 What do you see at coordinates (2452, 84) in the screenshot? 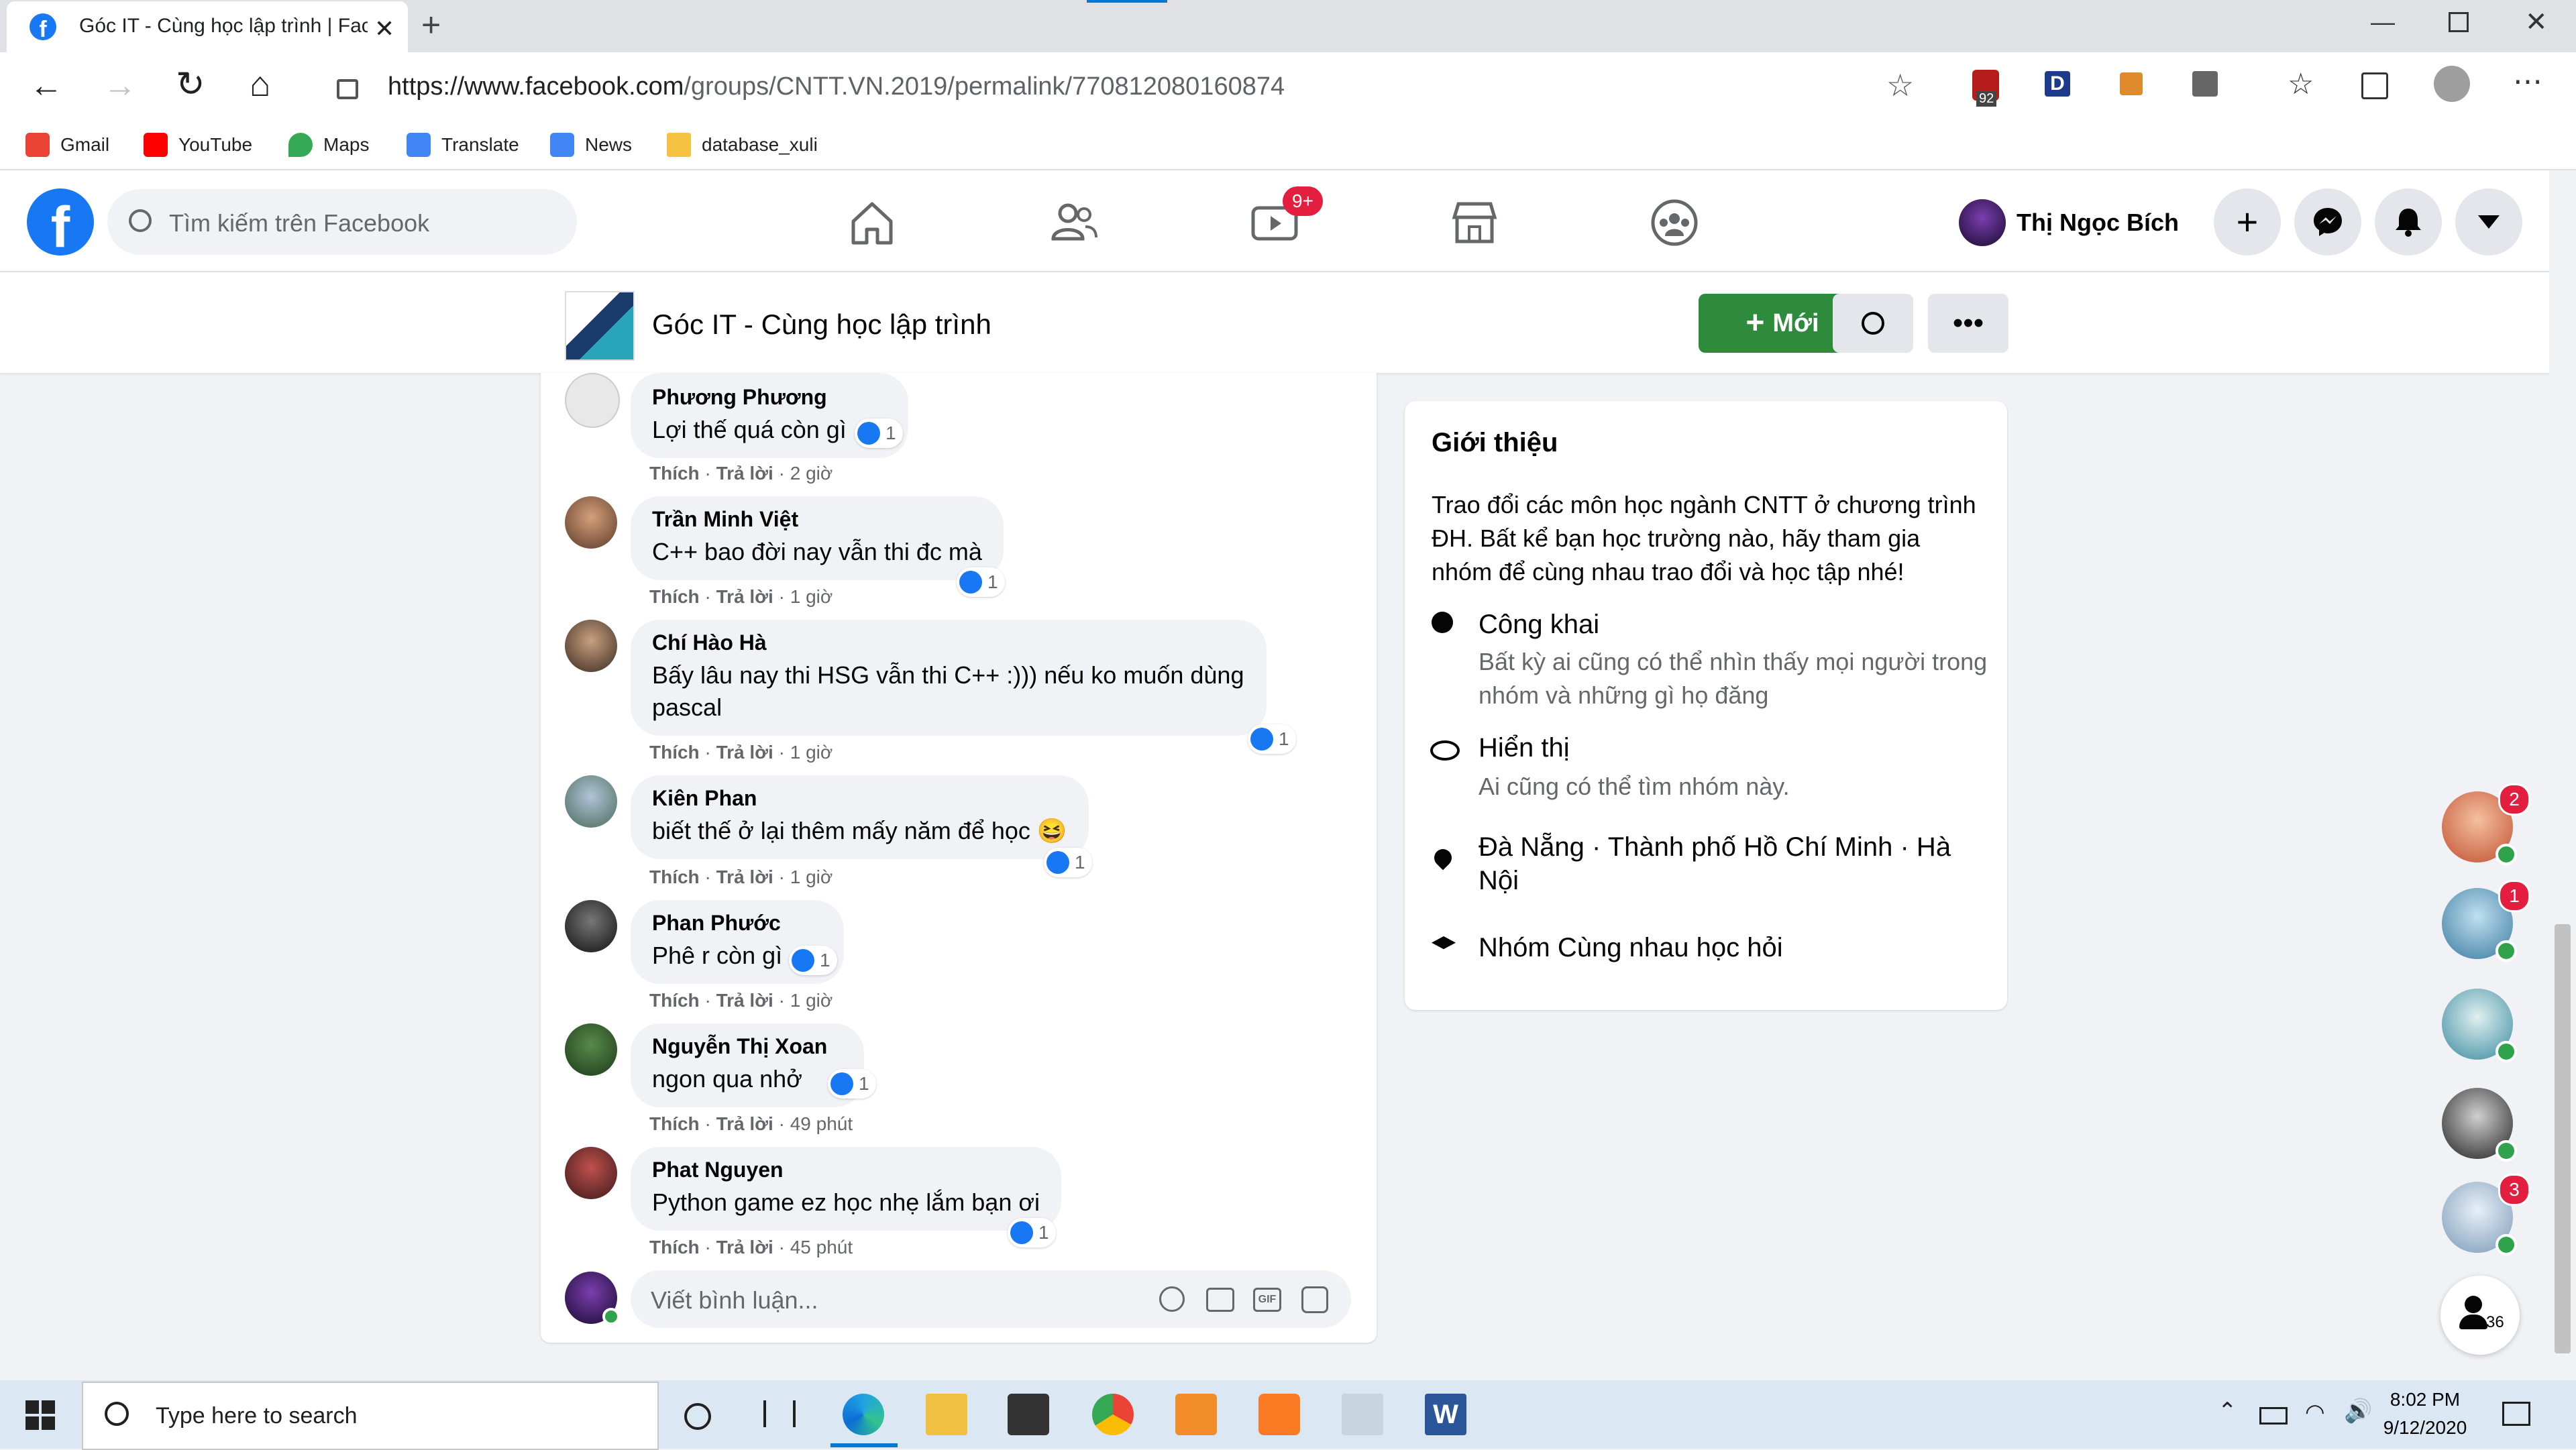
I see `profile-icon` at bounding box center [2452, 84].